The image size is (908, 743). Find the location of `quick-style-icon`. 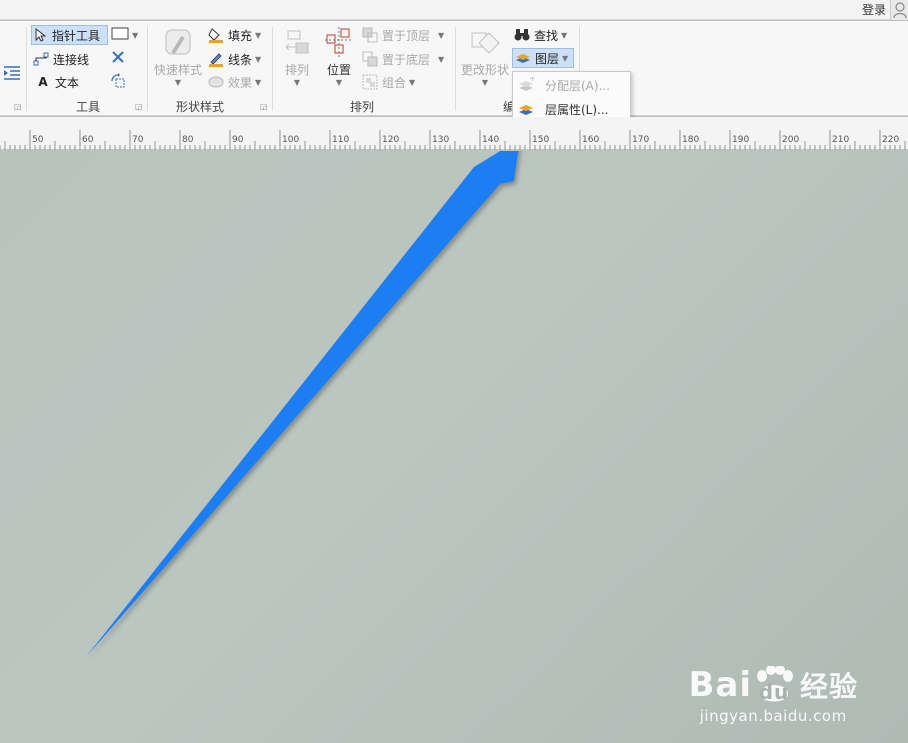

quick-style-icon is located at coordinates (178, 44).